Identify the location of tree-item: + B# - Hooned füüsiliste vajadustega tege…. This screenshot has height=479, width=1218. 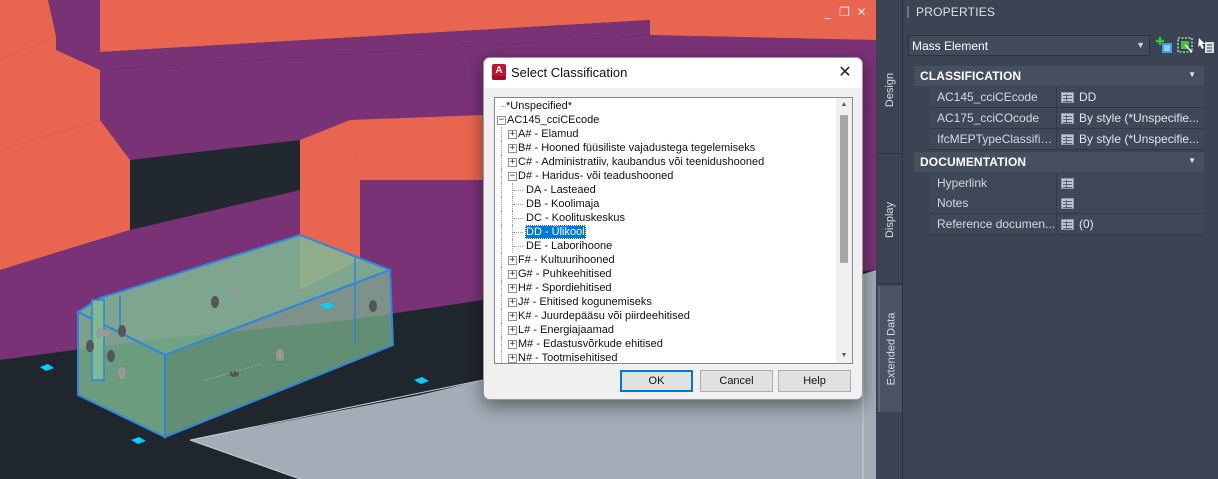
(665, 148).